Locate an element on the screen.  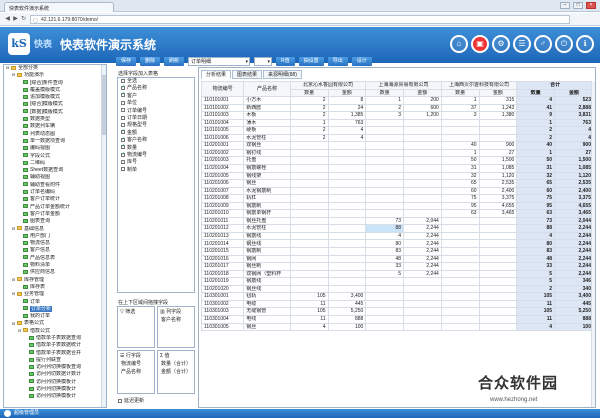
tab-analysis-result: 分析结果 is located at coordinates (216, 74).